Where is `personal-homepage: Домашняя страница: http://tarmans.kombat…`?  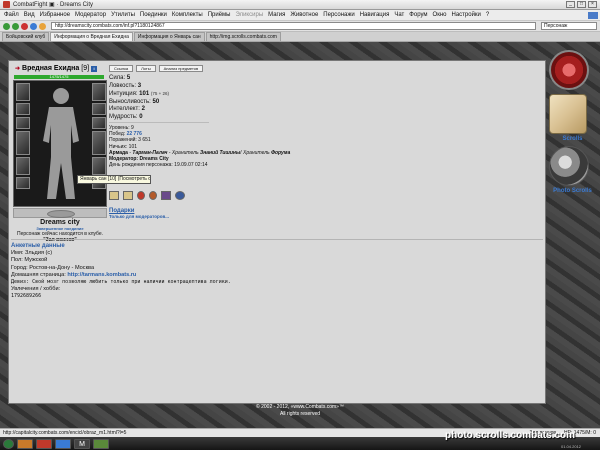
personal-homepage: Домашняя страница: http://tarmans.kombat… is located at coordinates (74, 274).